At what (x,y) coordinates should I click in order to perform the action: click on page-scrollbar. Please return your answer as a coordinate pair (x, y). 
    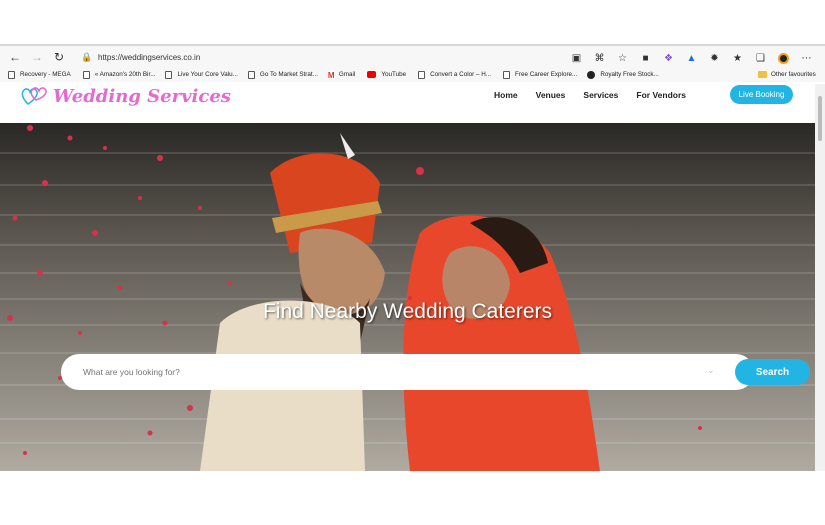
    Looking at the image, I should click on (820, 277).